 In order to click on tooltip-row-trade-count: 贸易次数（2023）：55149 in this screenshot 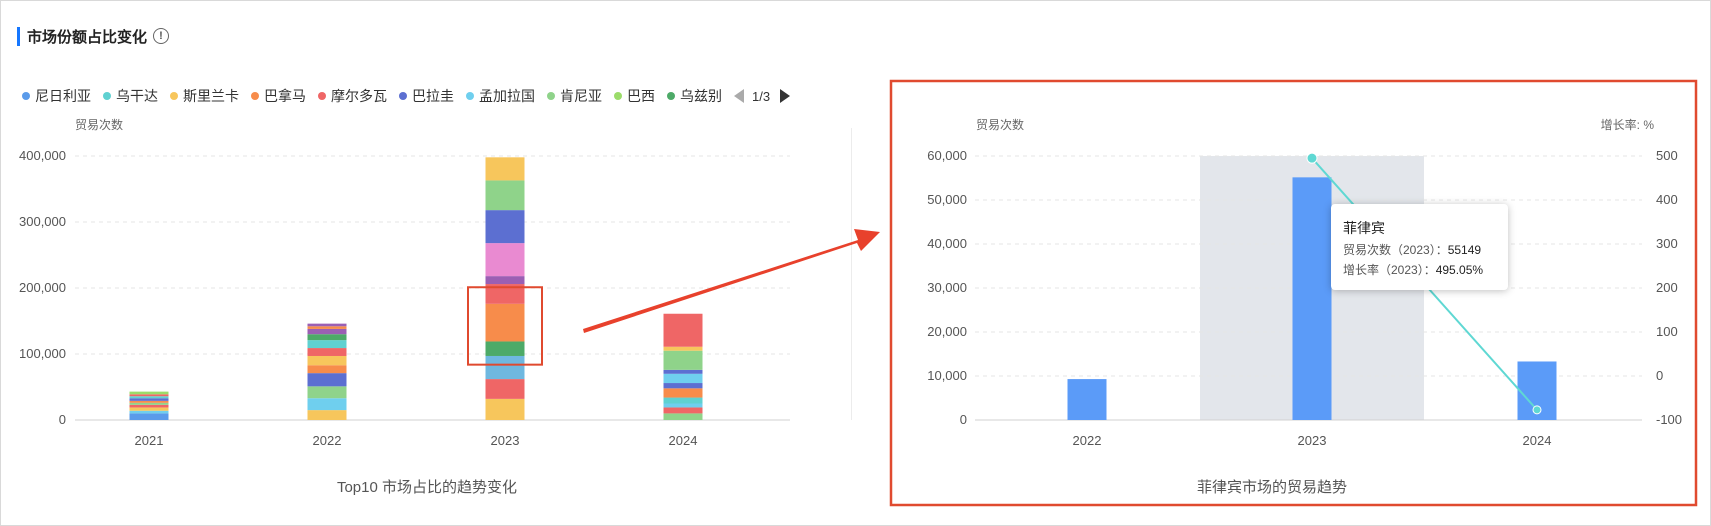, I will do `click(1419, 249)`.